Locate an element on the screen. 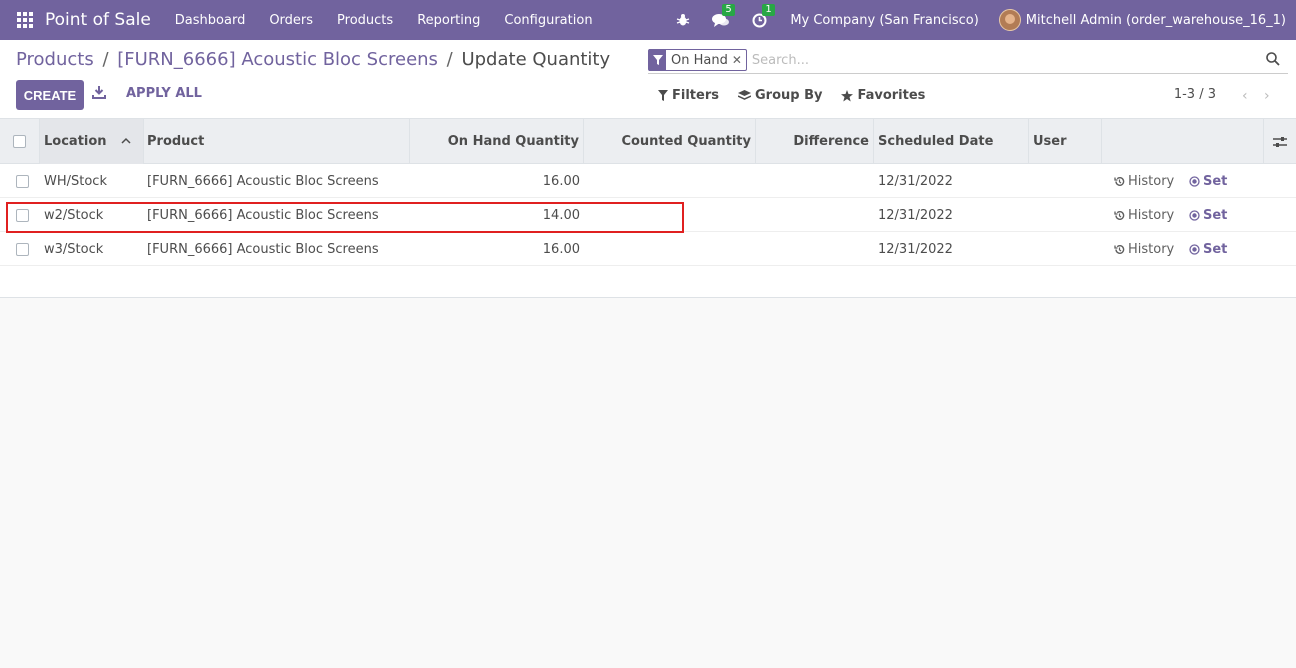 The height and width of the screenshot is (668, 1296). cell-location: w2/Stock is located at coordinates (73, 215).